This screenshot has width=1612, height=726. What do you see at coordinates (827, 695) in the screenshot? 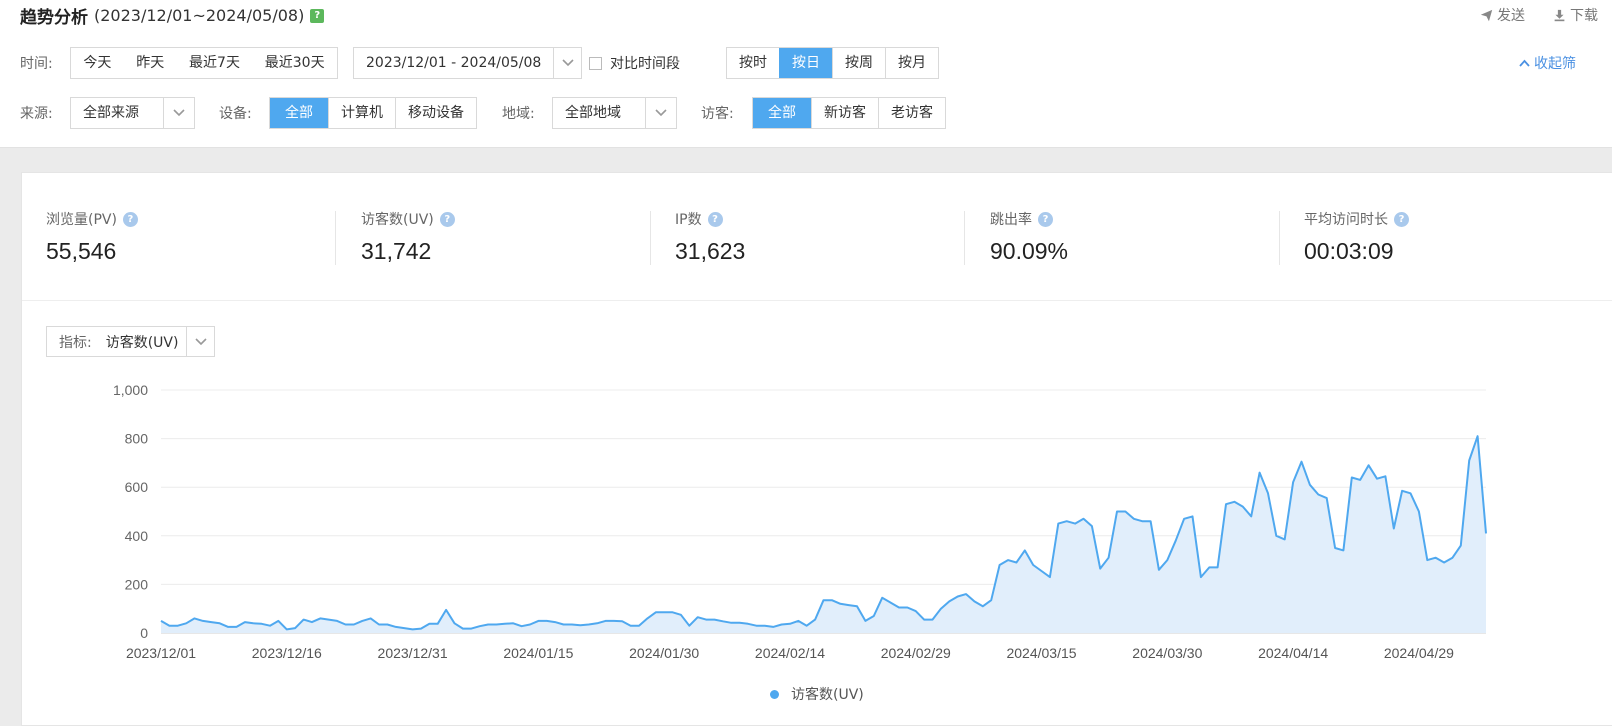
I see `legend-label: 访客数(UV)` at bounding box center [827, 695].